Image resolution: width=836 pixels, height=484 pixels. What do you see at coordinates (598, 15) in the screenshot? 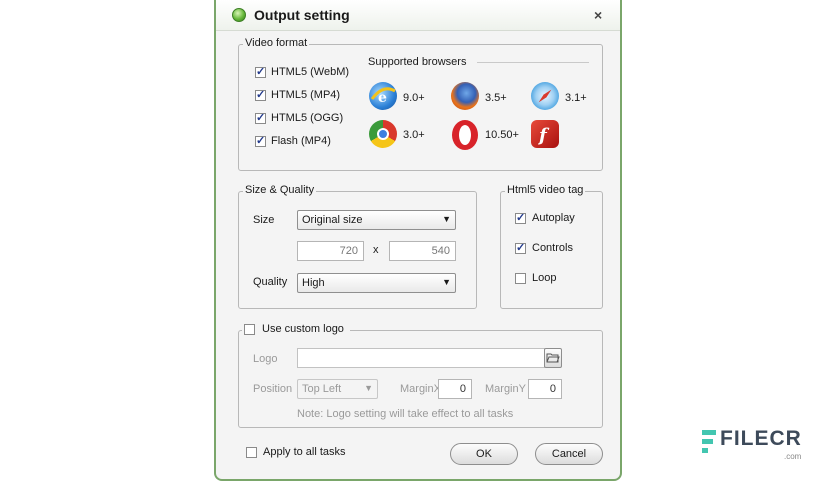
I see `close-button: ×` at bounding box center [598, 15].